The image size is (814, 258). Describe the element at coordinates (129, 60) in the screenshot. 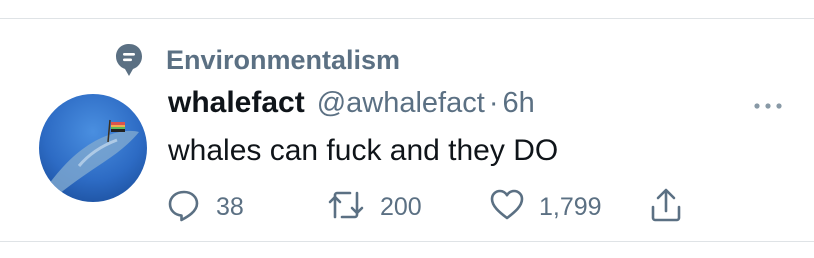

I see `topic-bubble-icon` at that location.